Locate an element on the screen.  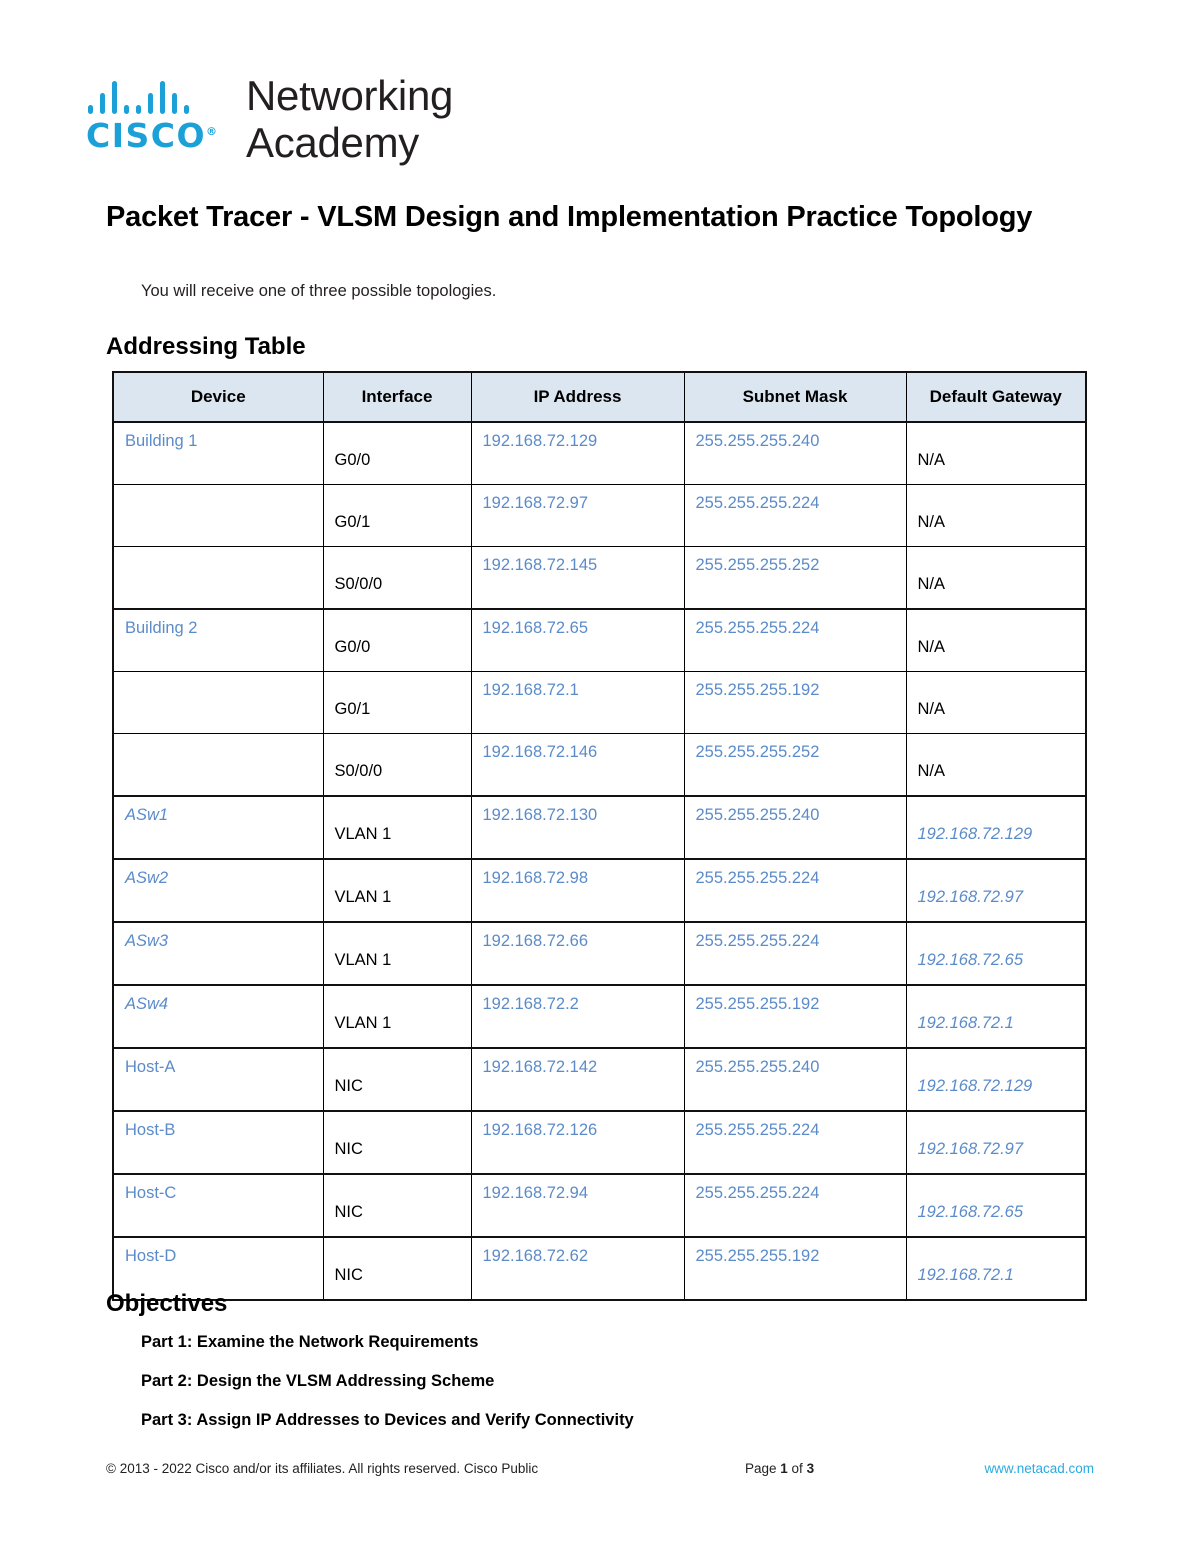
ip-address-cell: 192.168.72.142 is located at coordinates (577, 1079).